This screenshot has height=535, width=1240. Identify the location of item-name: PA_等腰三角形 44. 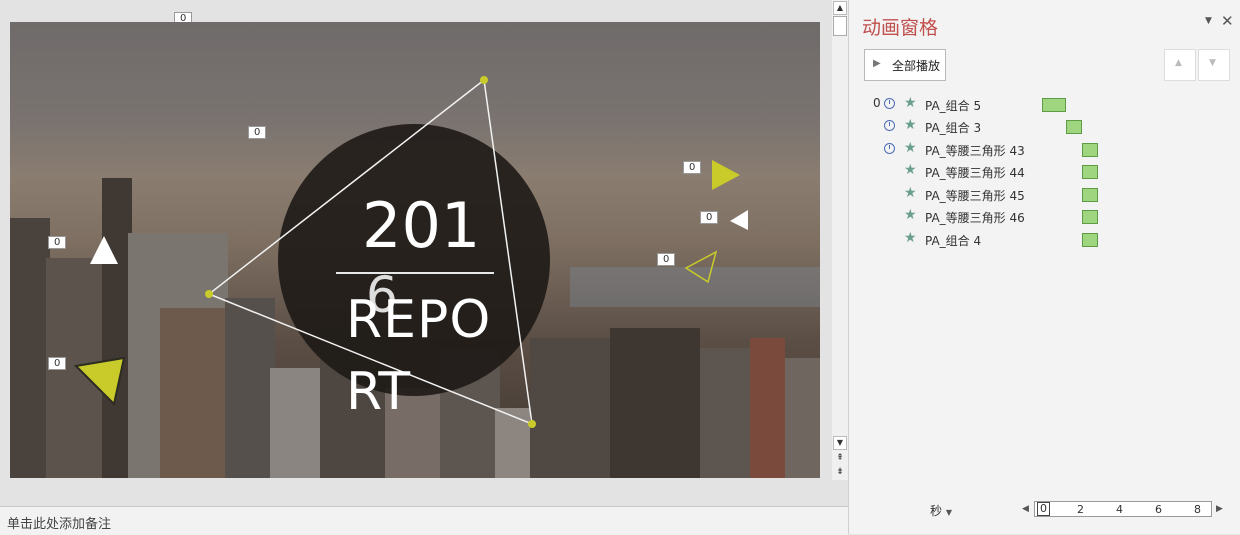
(975, 173).